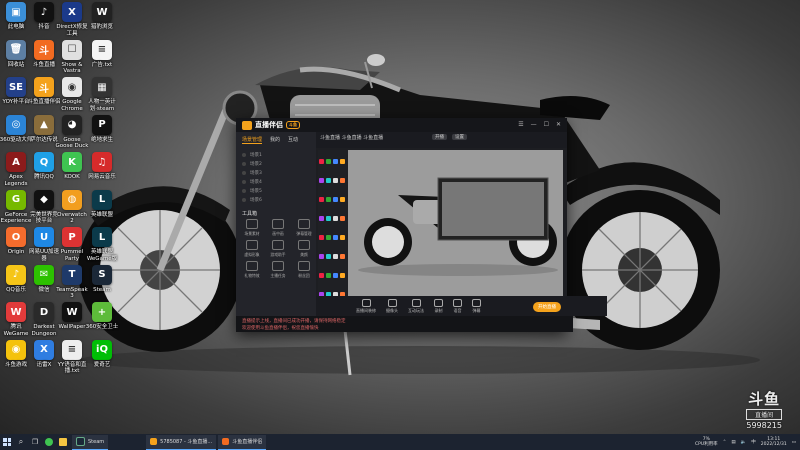  What do you see at coordinates (72, 124) in the screenshot?
I see `app-icon: ◕` at bounding box center [72, 124].